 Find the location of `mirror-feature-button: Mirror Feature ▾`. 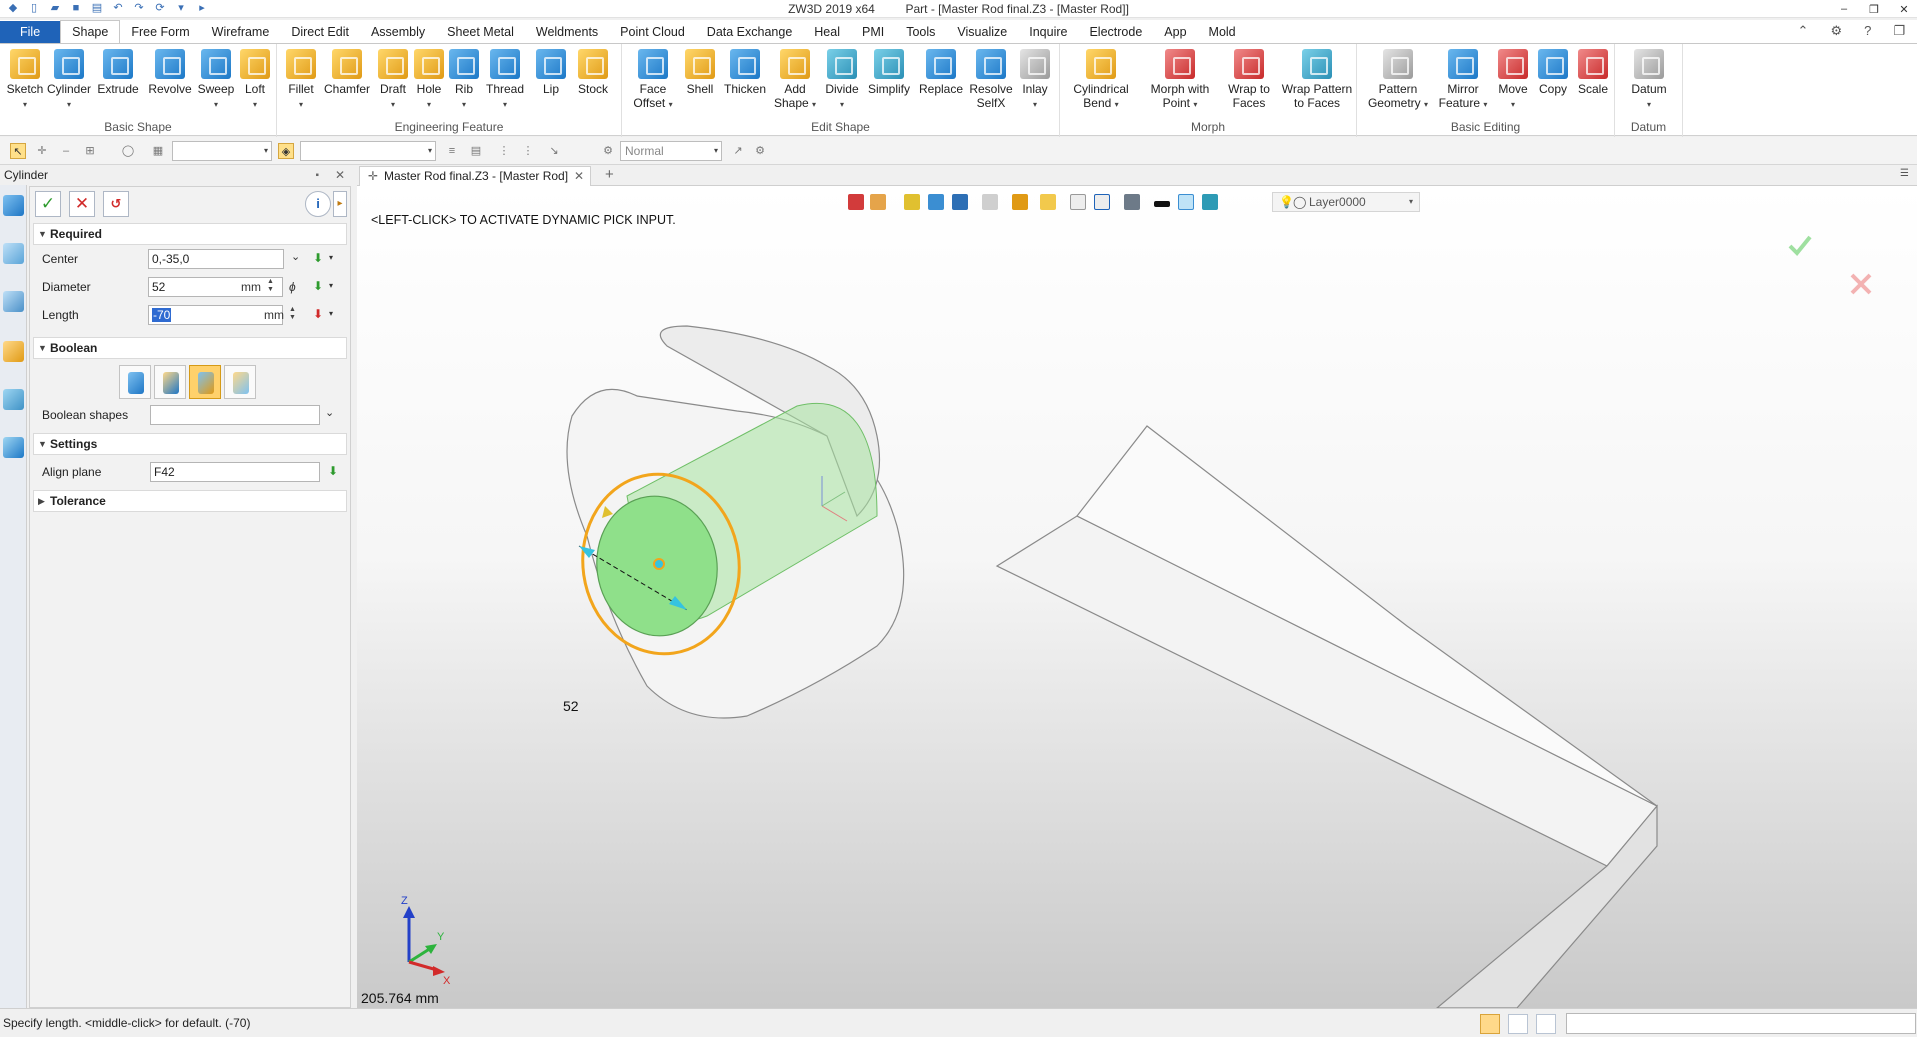

mirror-feature-button: Mirror Feature ▾ is located at coordinates (1463, 80).